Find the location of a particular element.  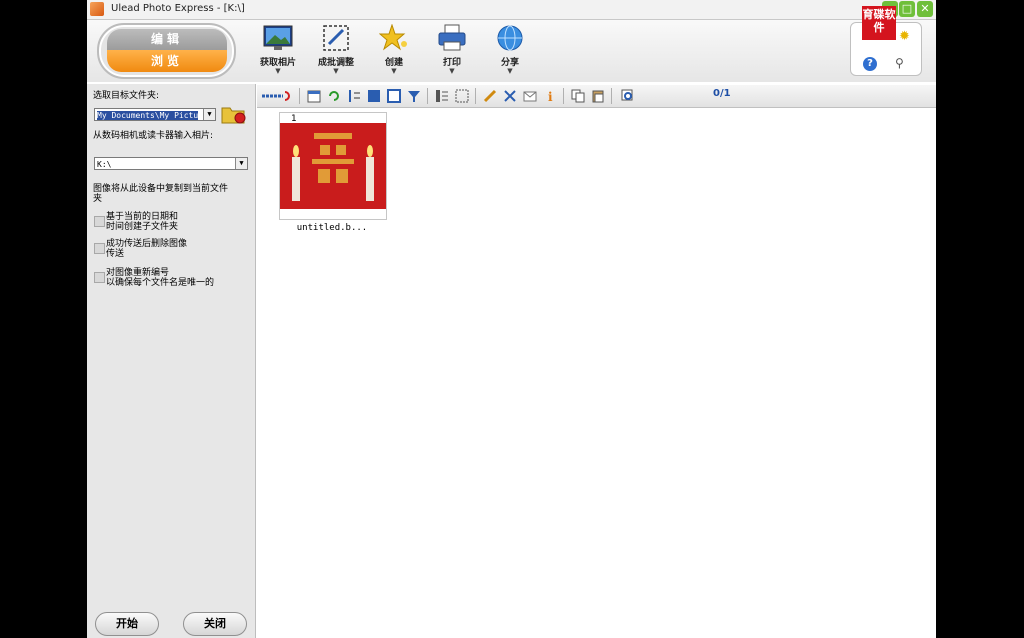

target-folder-label: 选取目标文件夹: is located at coordinates (126, 96).